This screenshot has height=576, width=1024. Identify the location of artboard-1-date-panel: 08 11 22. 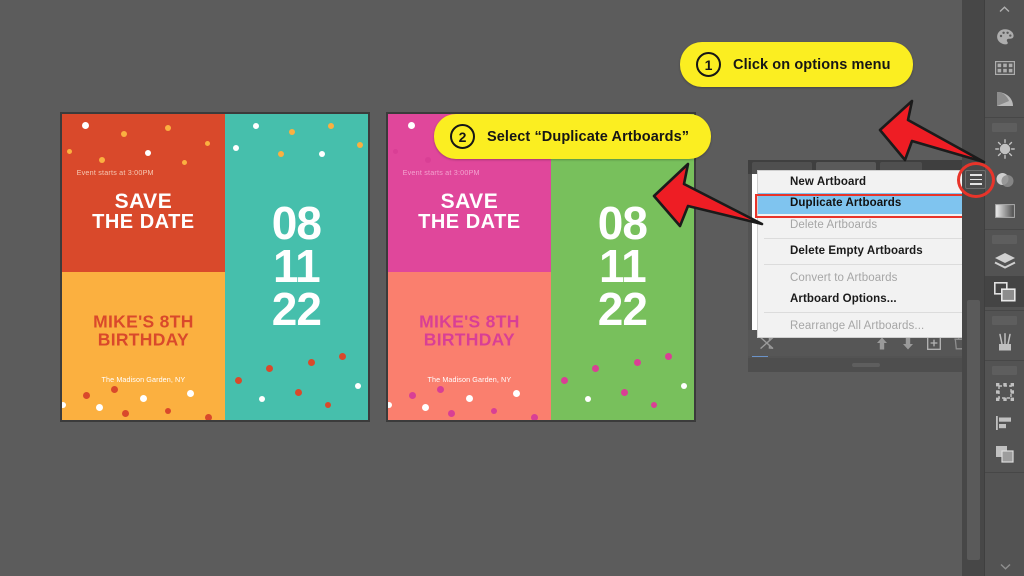
(296, 267).